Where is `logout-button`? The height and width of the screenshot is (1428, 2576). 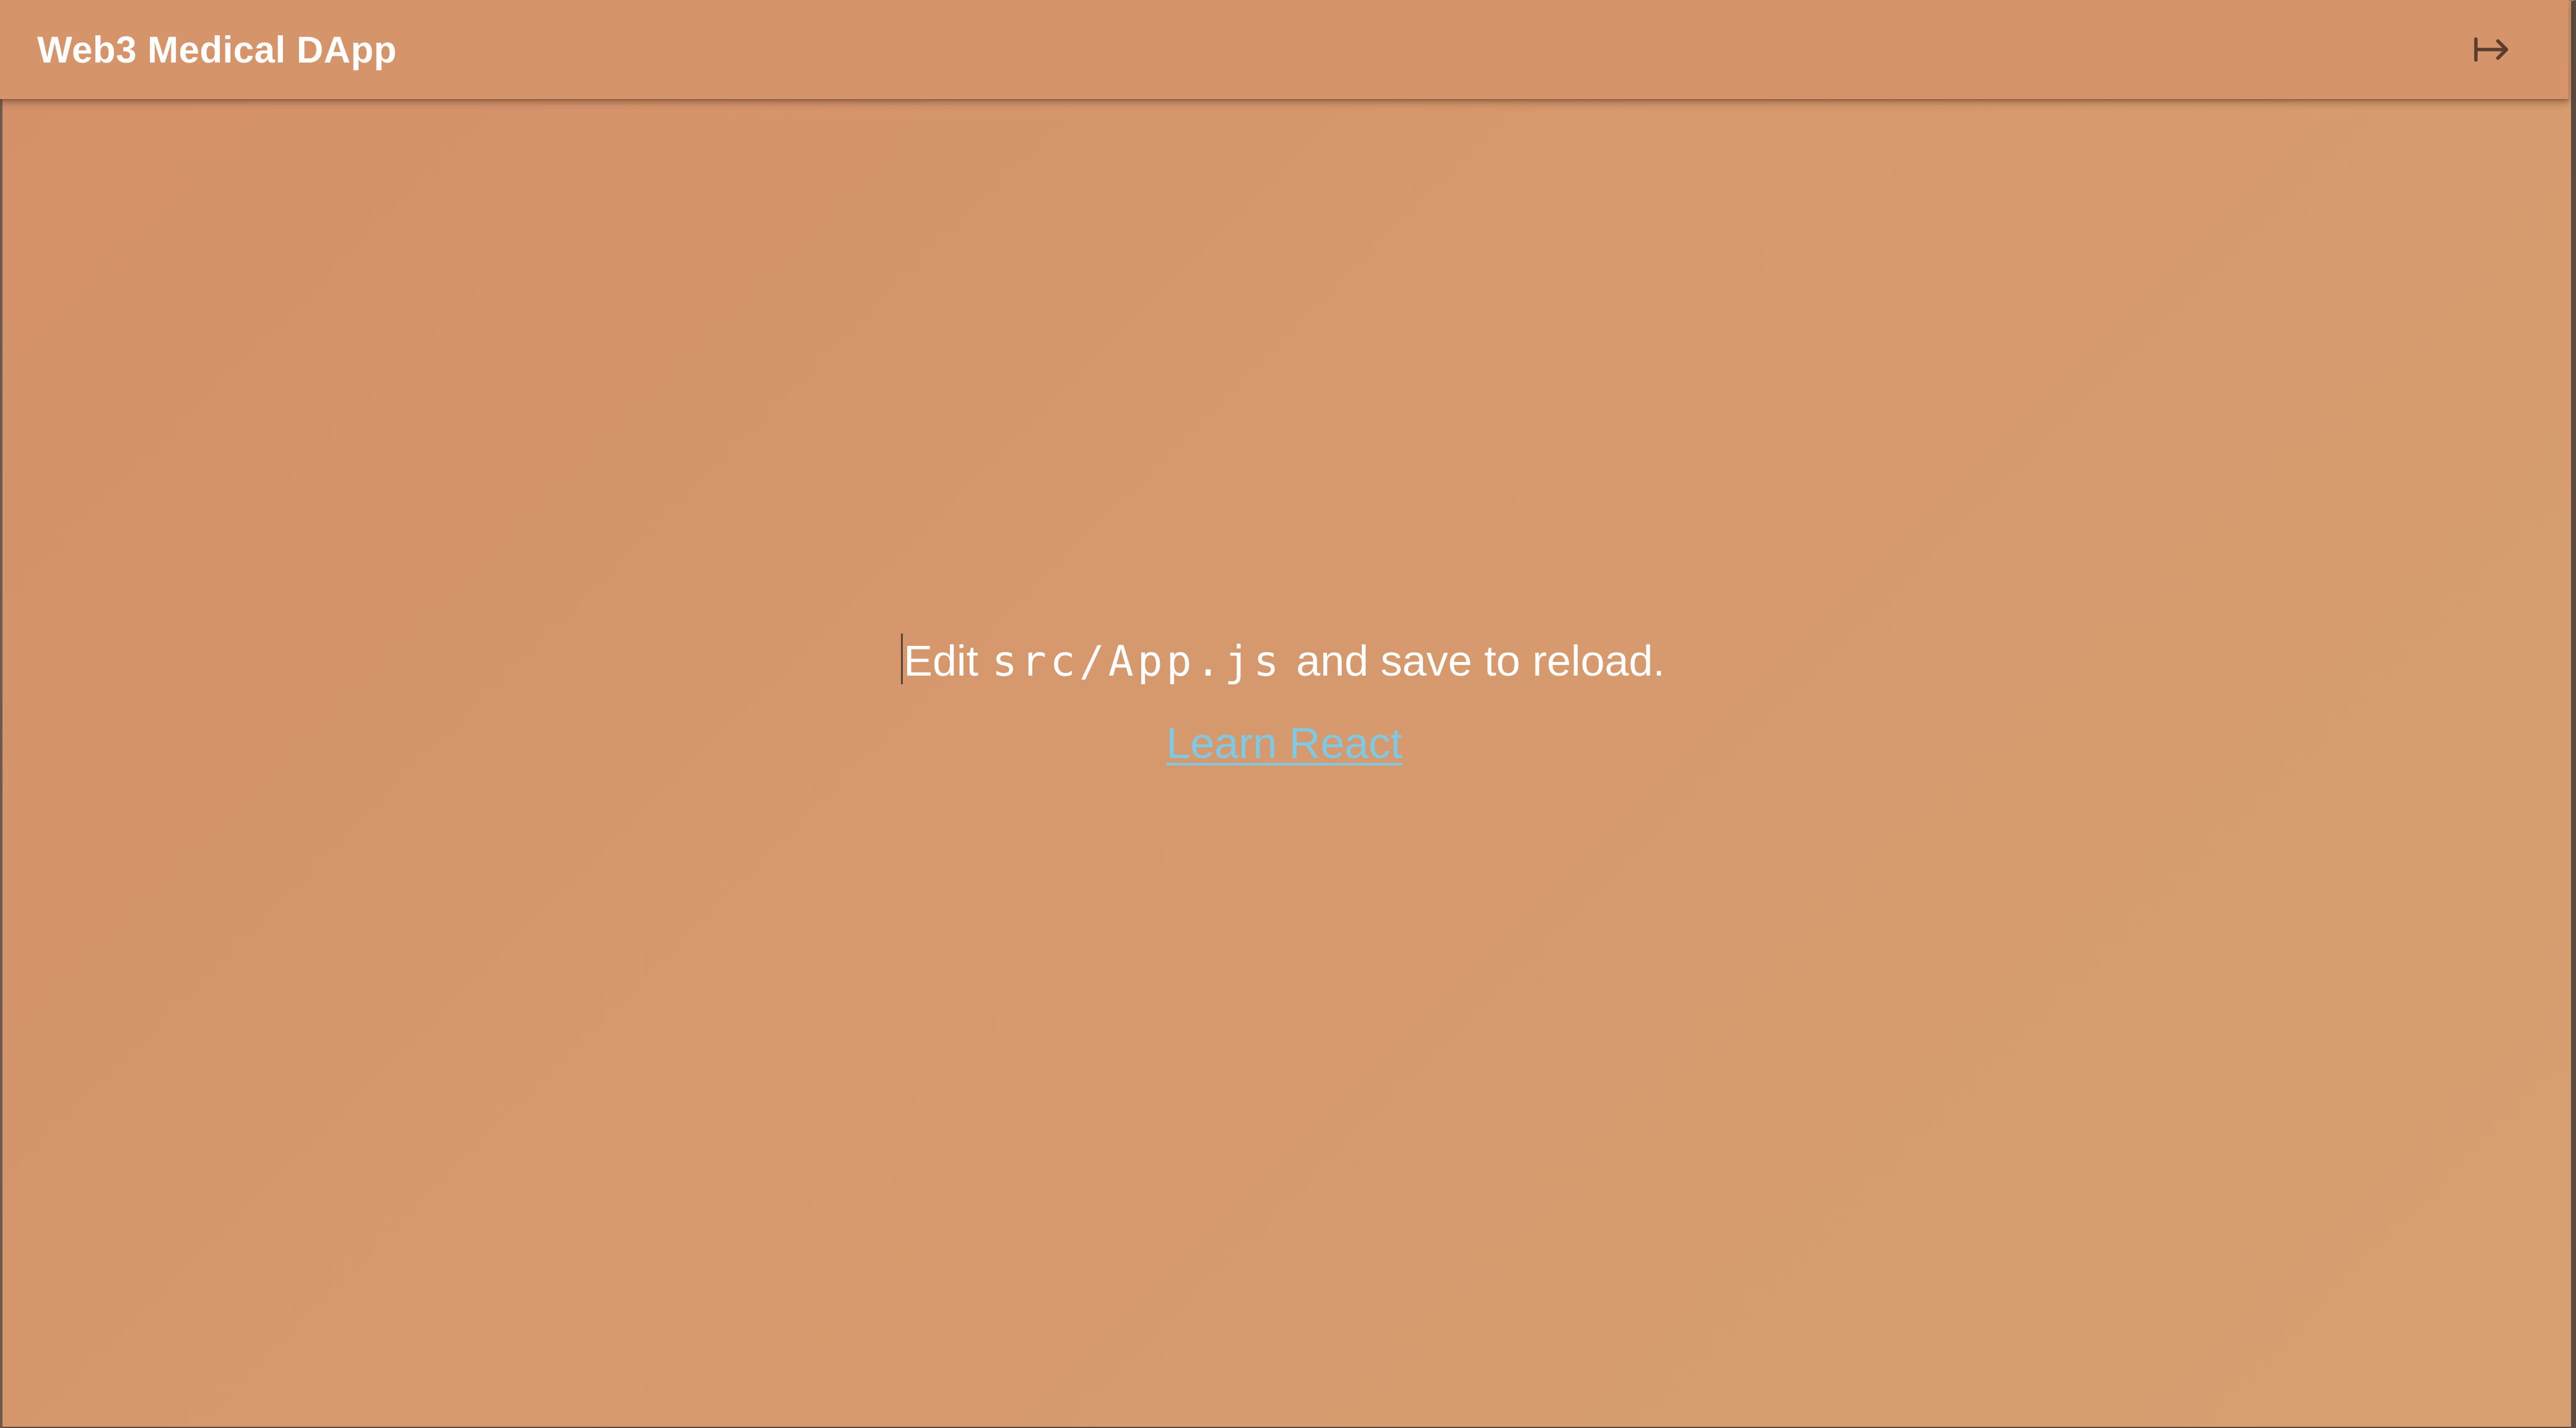
logout-button is located at coordinates (2491, 49).